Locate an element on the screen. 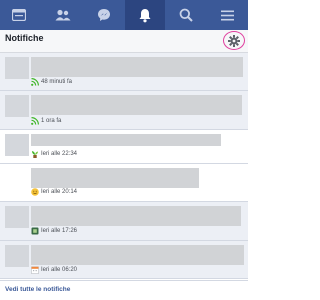 The image size is (320, 300). notification-time: Ieri alle 17:26 is located at coordinates (59, 231).